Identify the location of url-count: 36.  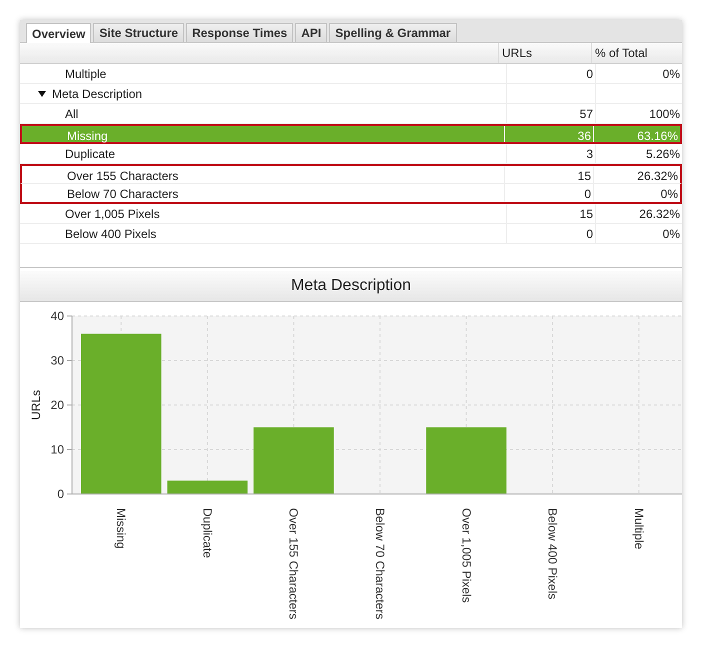
(584, 136).